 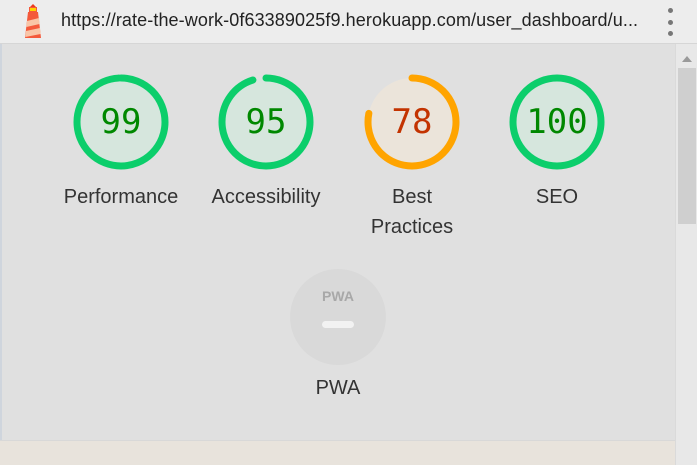 What do you see at coordinates (338, 388) in the screenshot?
I see `pwa-label: PWA` at bounding box center [338, 388].